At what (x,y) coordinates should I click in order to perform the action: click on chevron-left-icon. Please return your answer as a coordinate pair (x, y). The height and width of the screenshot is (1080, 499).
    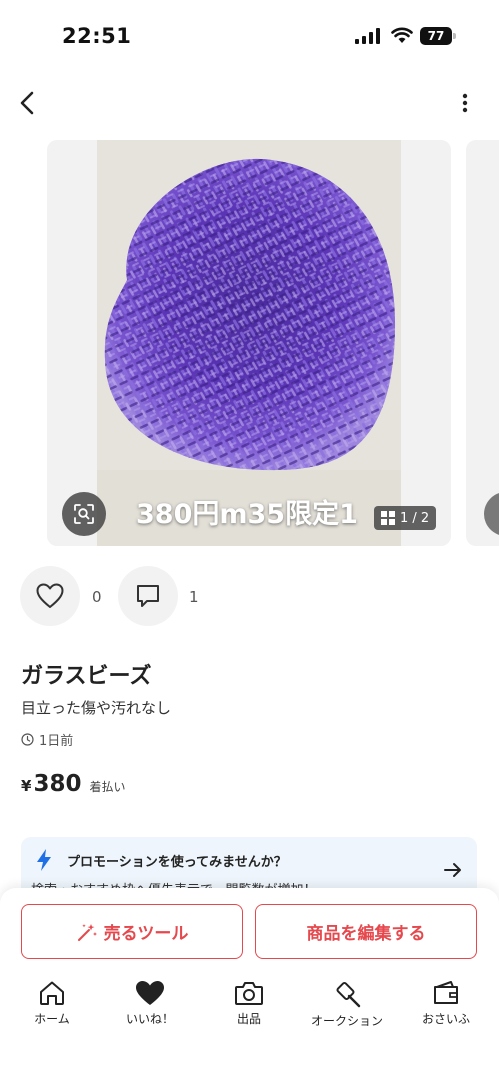
    Looking at the image, I should click on (27, 103).